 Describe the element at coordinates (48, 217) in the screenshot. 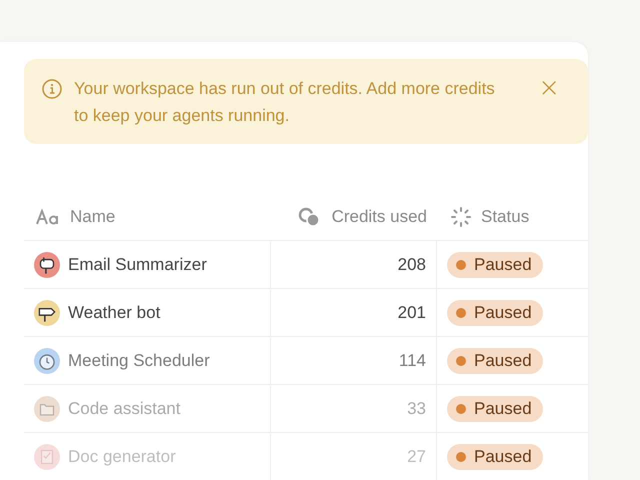

I see `text-type-icon` at that location.